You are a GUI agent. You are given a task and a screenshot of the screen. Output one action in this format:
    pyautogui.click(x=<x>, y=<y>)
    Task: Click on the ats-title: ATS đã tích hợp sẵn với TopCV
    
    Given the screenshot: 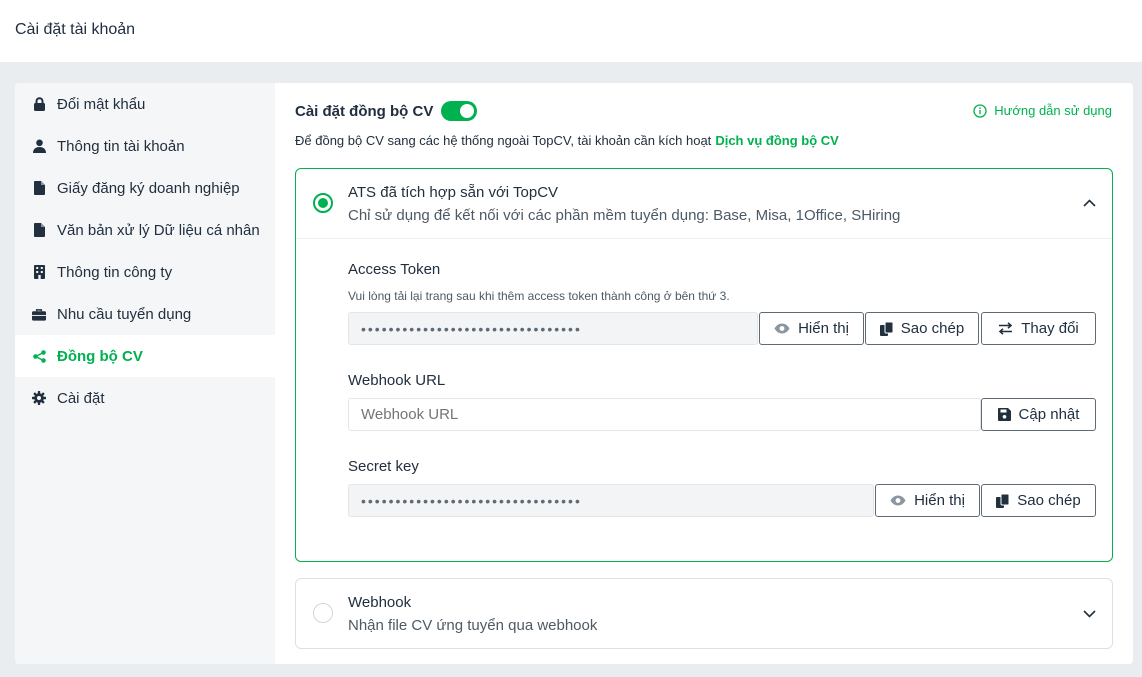 What is the action you would take?
    pyautogui.click(x=453, y=192)
    